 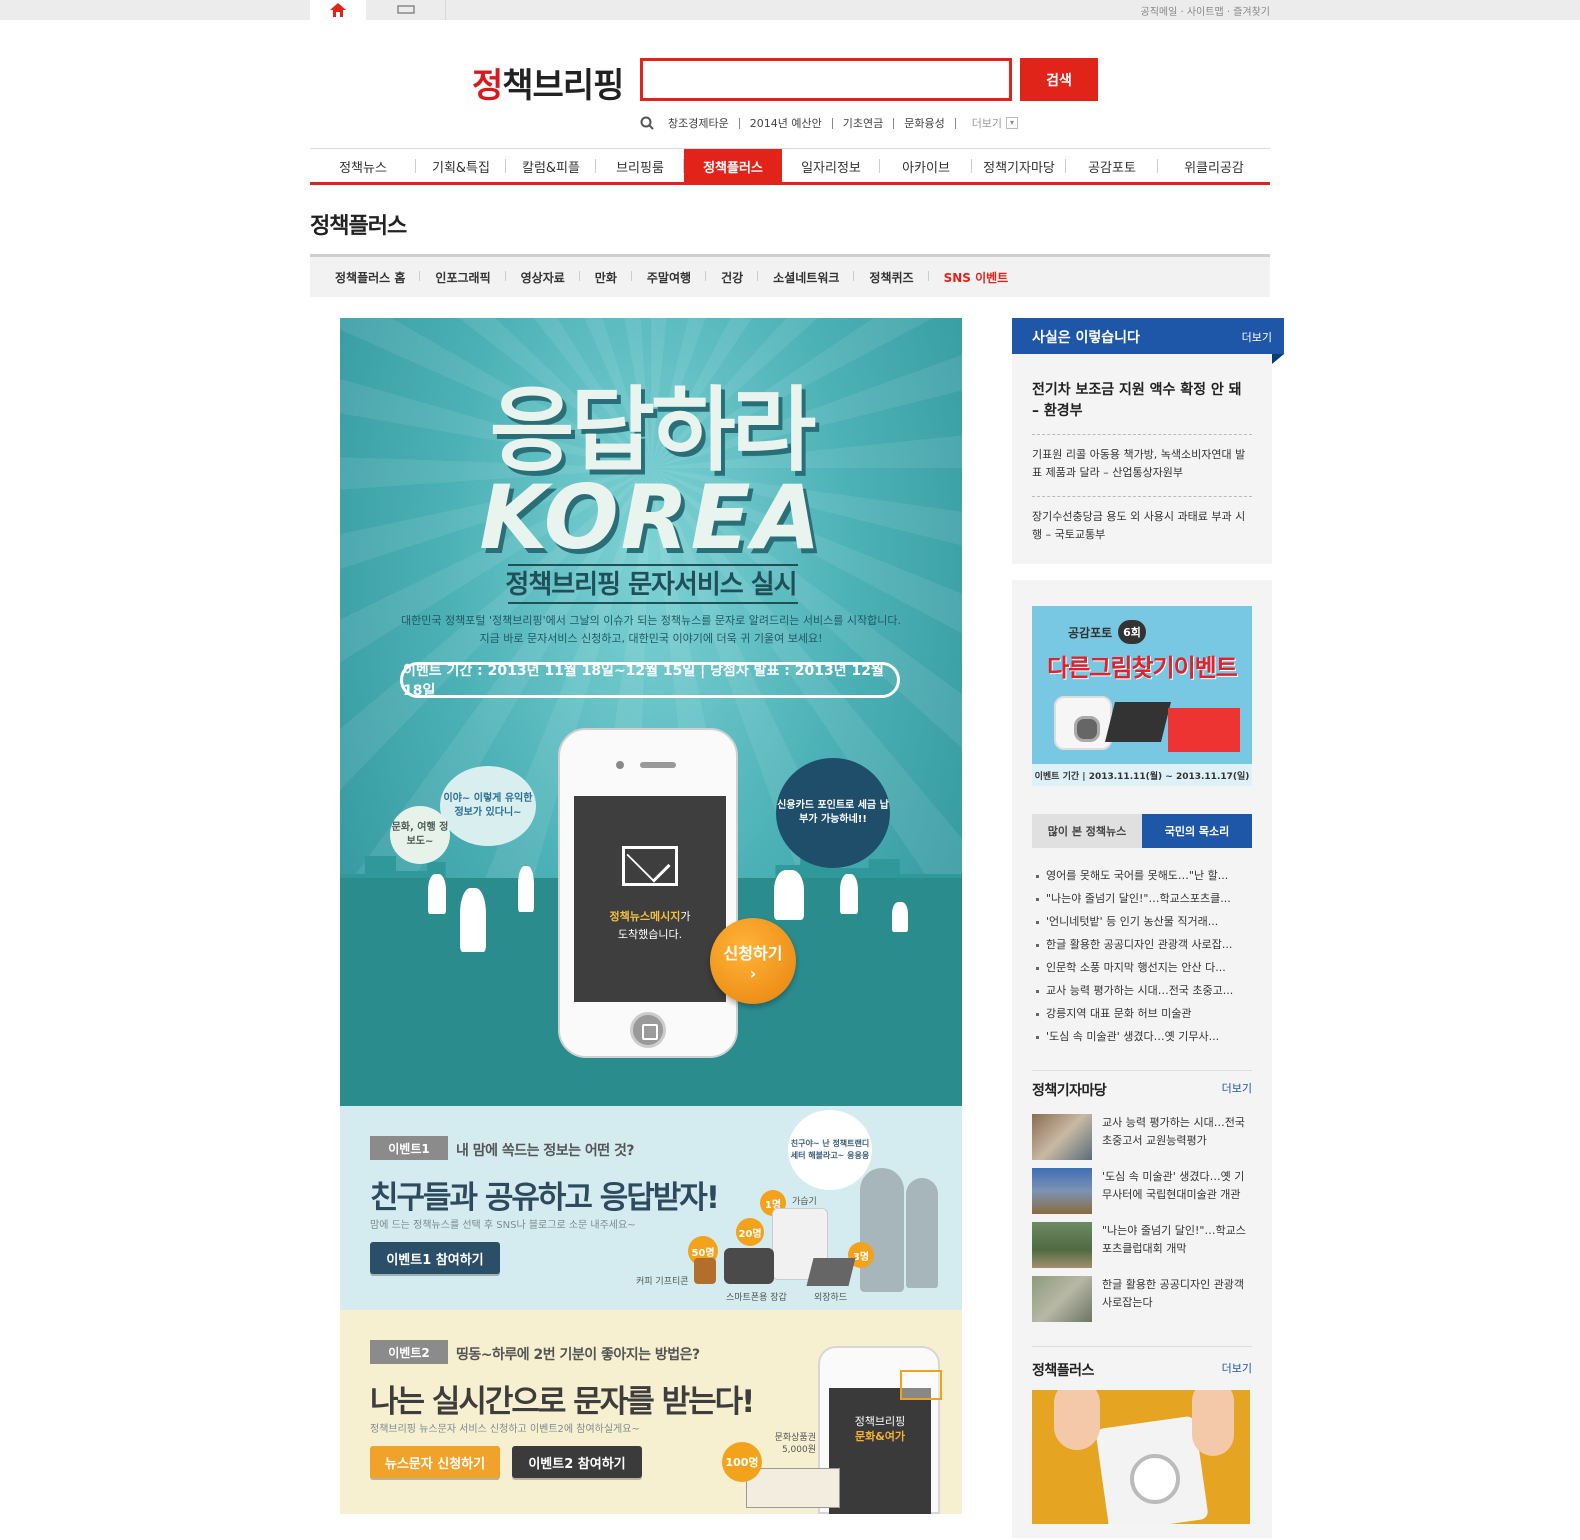 What do you see at coordinates (1132, 632) in the screenshot?
I see `photo-ad-round: 6회` at bounding box center [1132, 632].